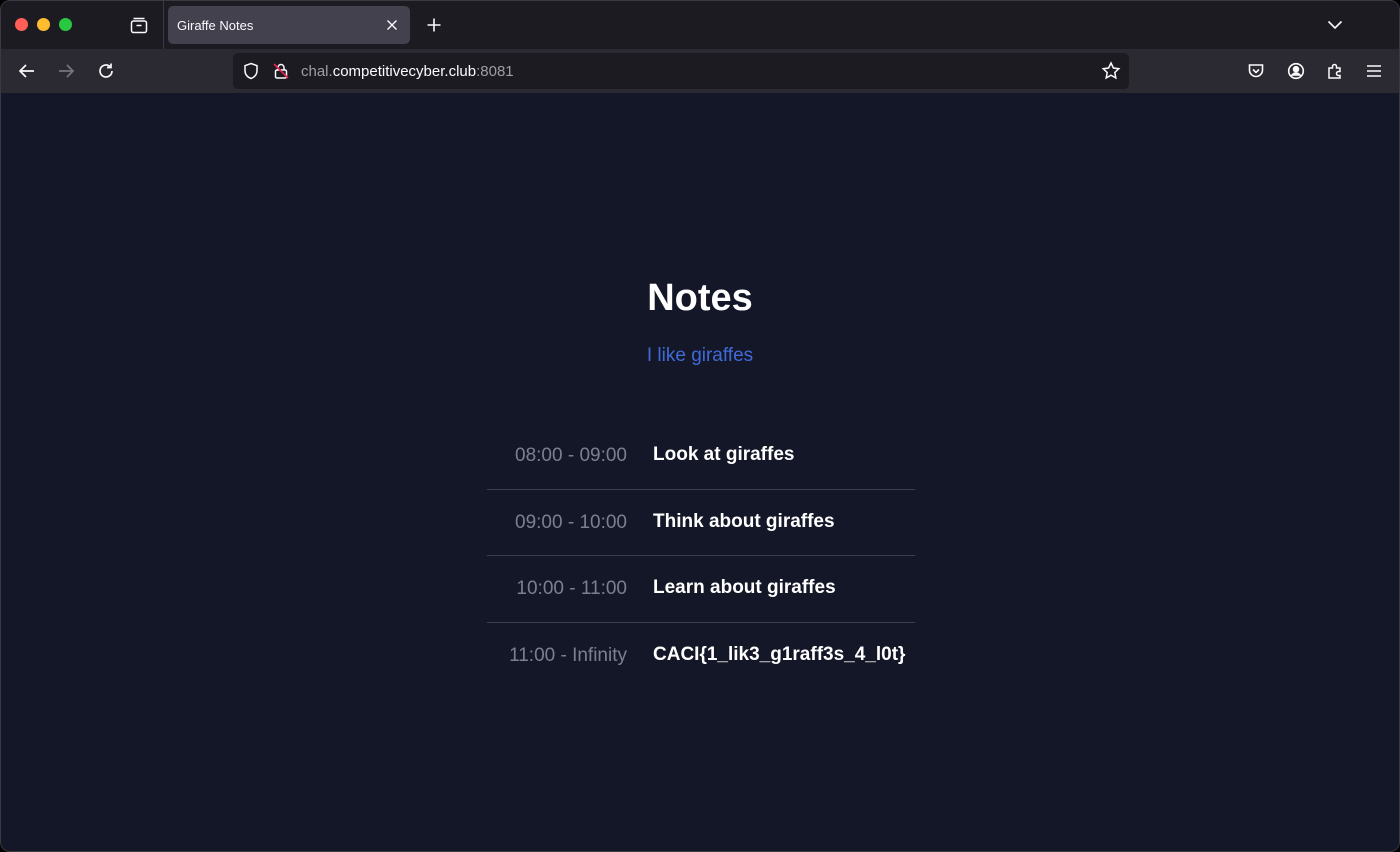 Image resolution: width=1400 pixels, height=852 pixels. I want to click on plus-icon, so click(434, 25).